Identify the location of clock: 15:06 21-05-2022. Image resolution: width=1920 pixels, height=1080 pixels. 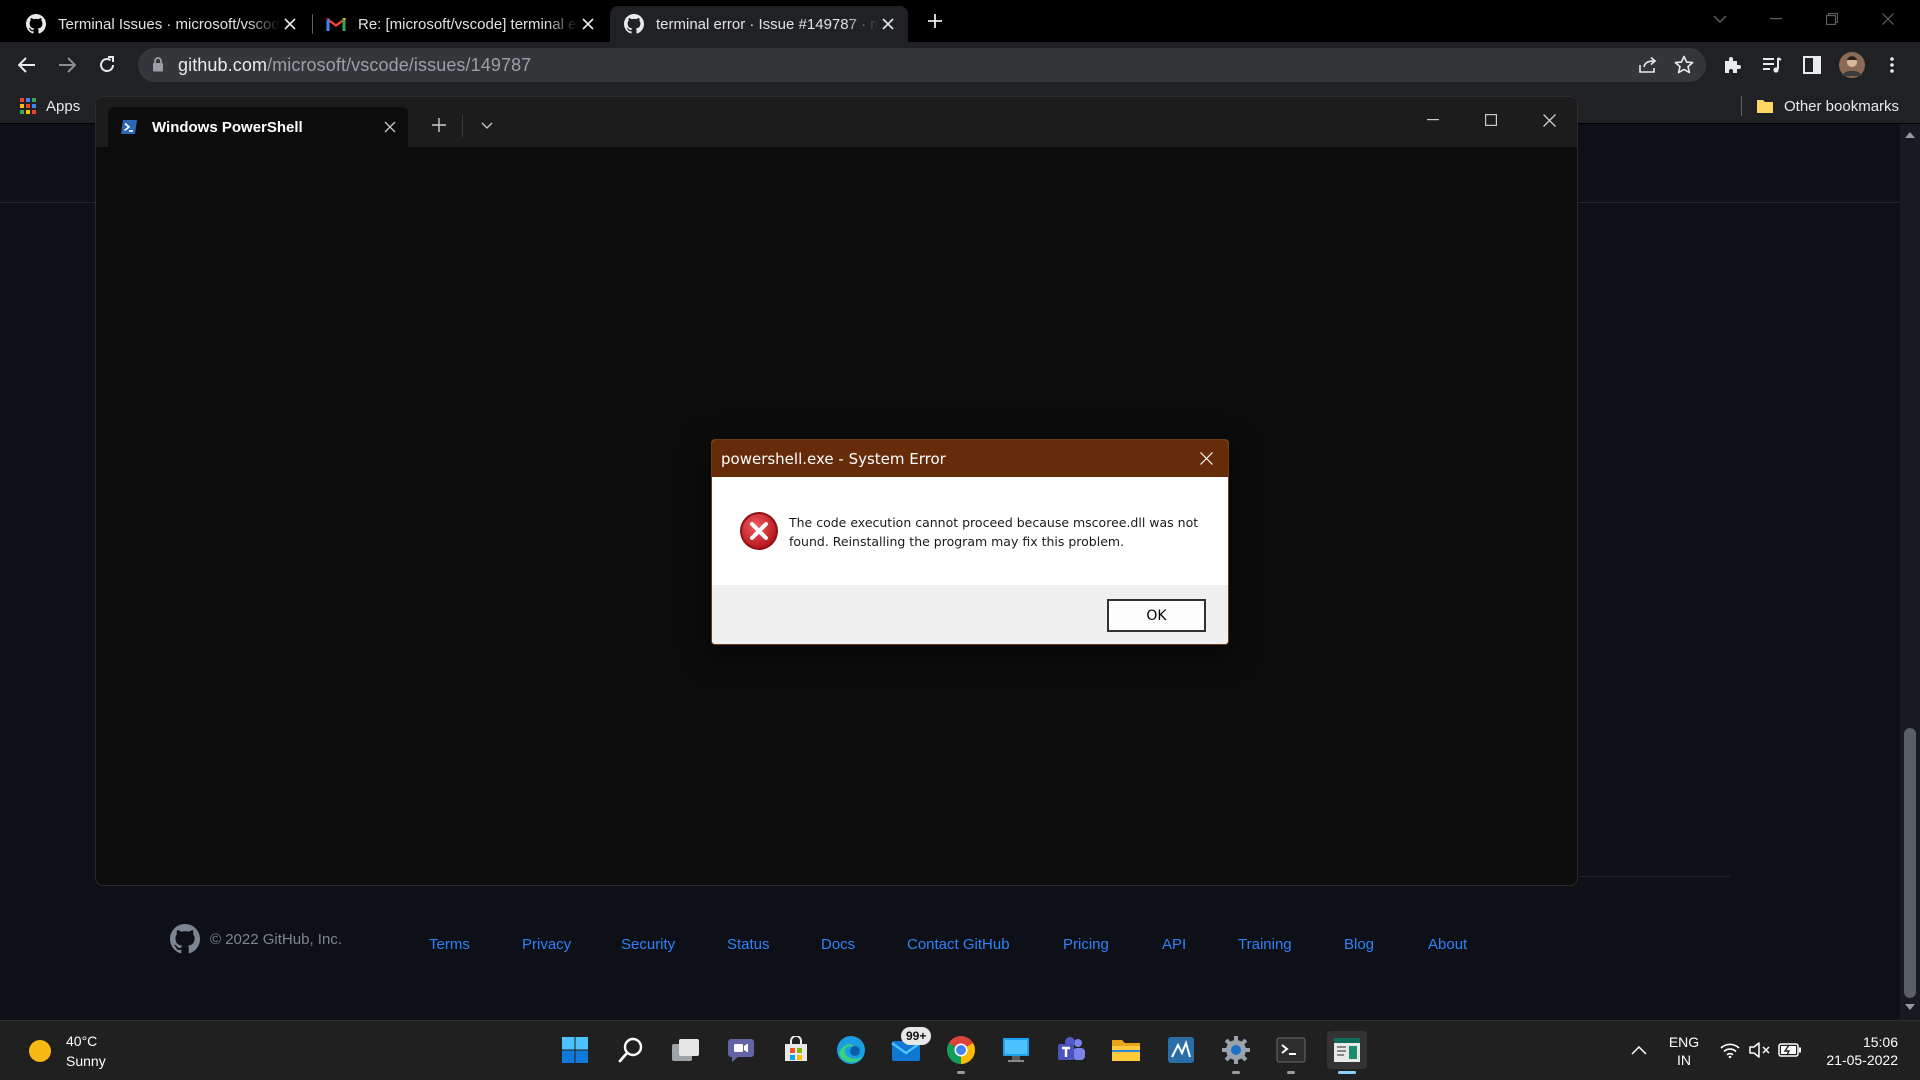
(1858, 1051).